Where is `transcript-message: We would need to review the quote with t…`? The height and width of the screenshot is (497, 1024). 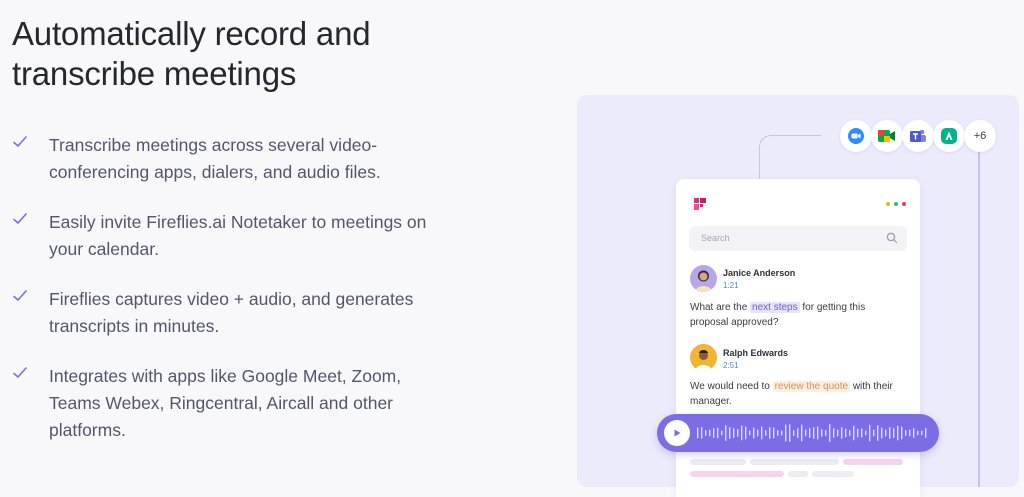
transcript-message: We would need to review the quote with t… is located at coordinates (797, 394).